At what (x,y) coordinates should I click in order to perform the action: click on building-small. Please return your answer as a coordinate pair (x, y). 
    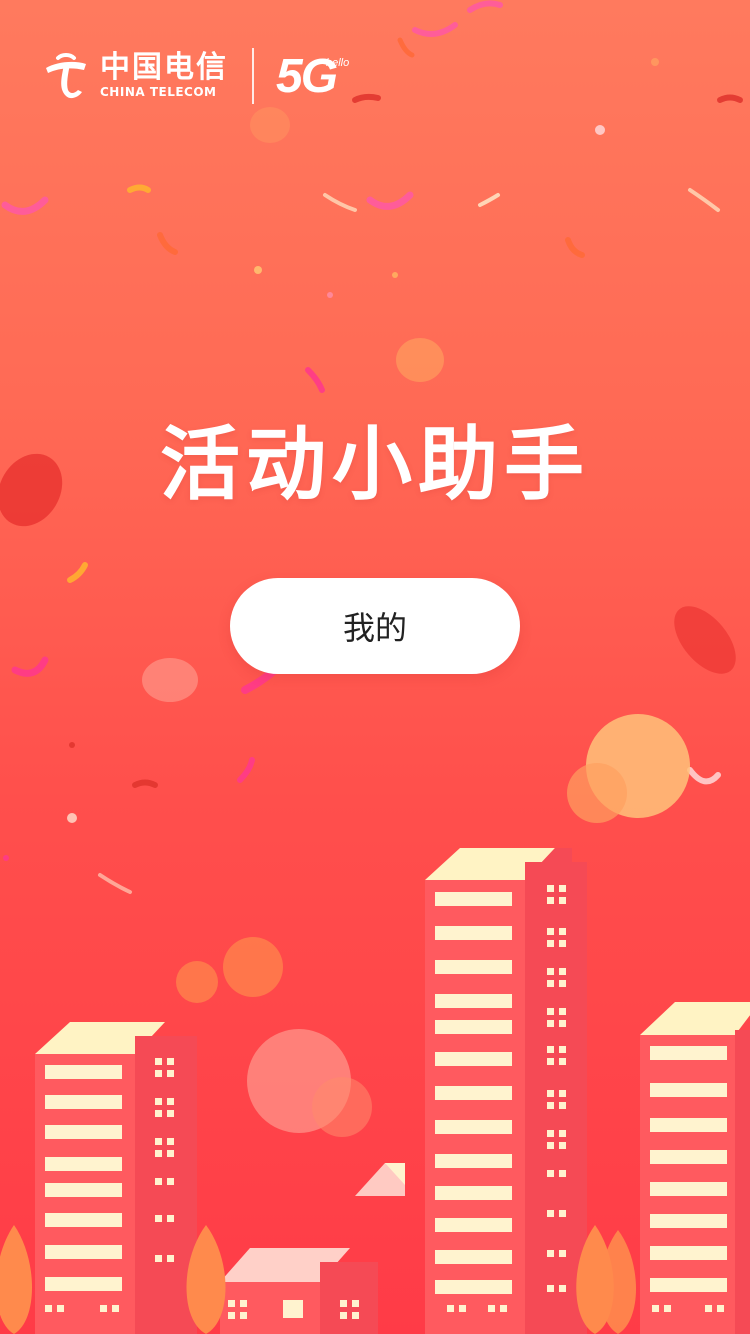
    Looking at the image, I should click on (312, 1248).